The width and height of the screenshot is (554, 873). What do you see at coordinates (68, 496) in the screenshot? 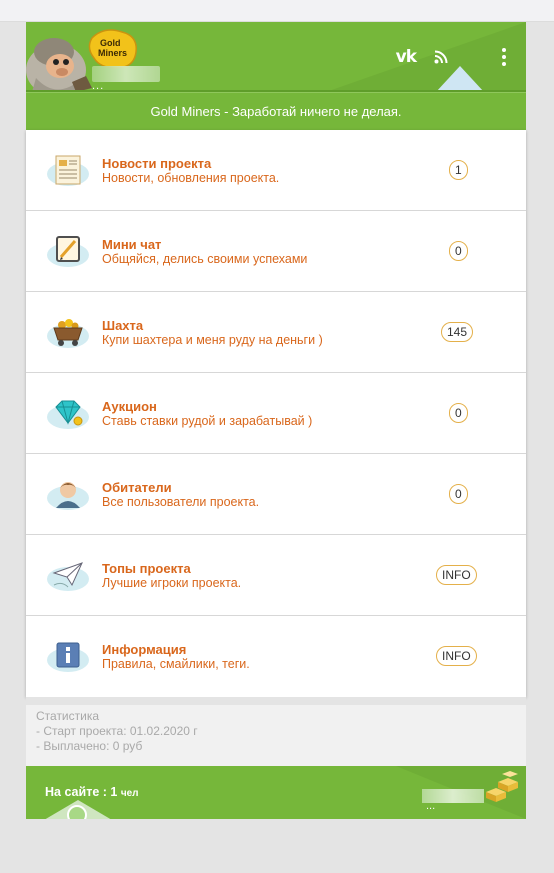
I see `user-avatar-icon` at bounding box center [68, 496].